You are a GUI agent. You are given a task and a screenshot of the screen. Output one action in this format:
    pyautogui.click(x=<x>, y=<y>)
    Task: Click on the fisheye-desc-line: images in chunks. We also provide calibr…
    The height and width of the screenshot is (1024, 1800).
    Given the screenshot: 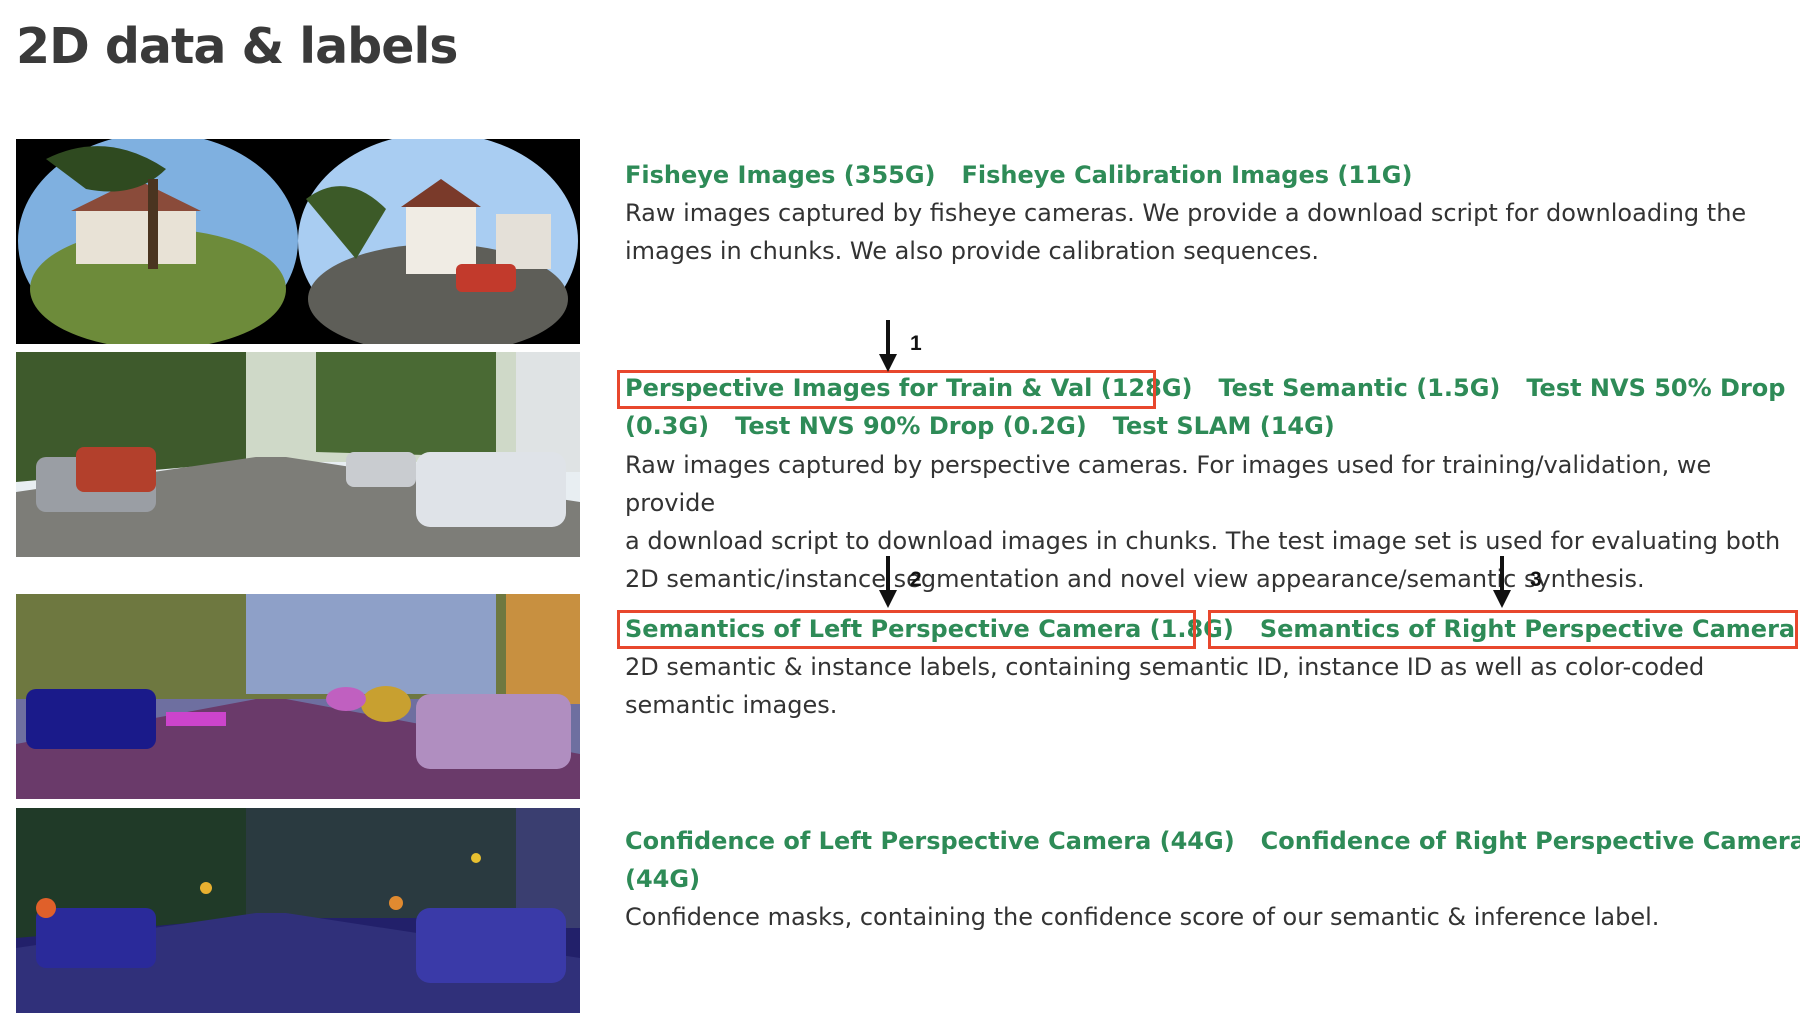 What is the action you would take?
    pyautogui.click(x=972, y=251)
    